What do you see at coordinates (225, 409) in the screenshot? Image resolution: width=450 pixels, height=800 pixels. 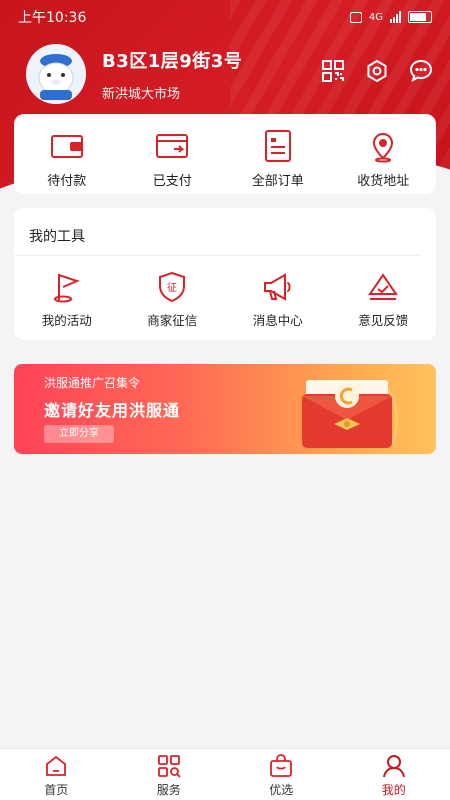 I see `promo-banner: 洪服通推广召集令 邀请好友用洪服通 立即分享` at bounding box center [225, 409].